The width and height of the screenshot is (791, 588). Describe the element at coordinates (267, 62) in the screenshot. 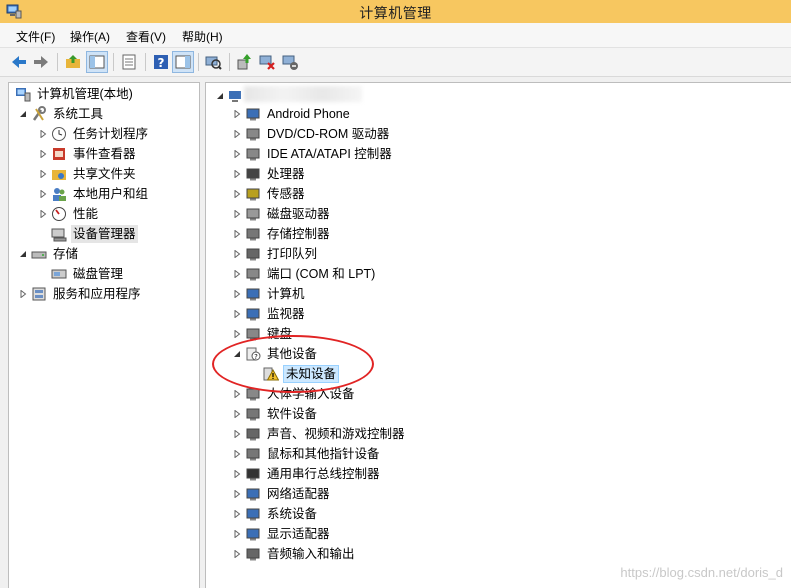

I see `disable-device-button` at that location.